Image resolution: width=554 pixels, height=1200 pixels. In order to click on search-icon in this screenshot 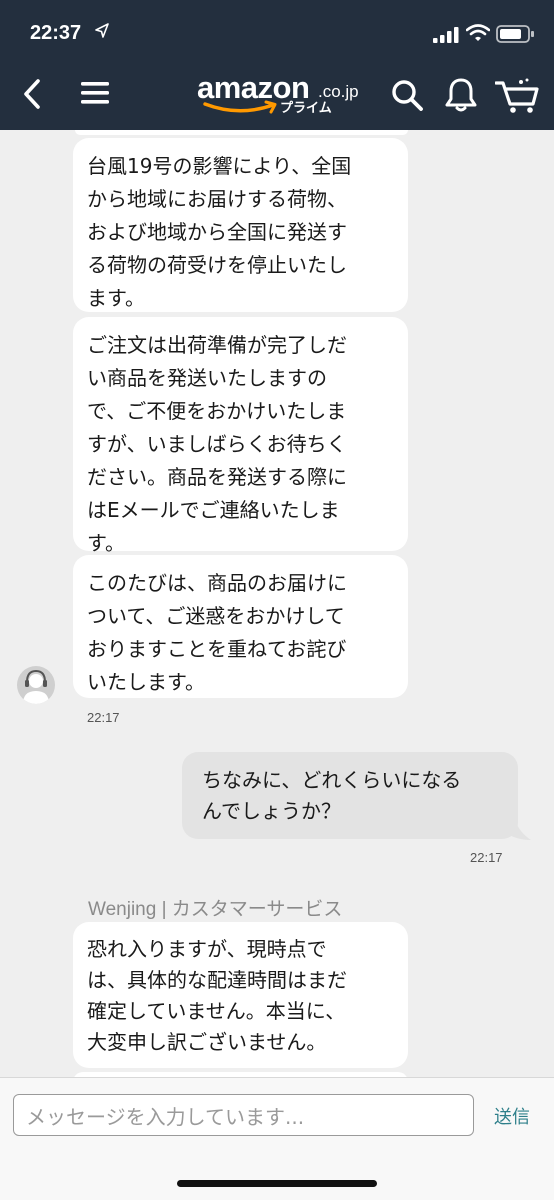, I will do `click(407, 95)`.